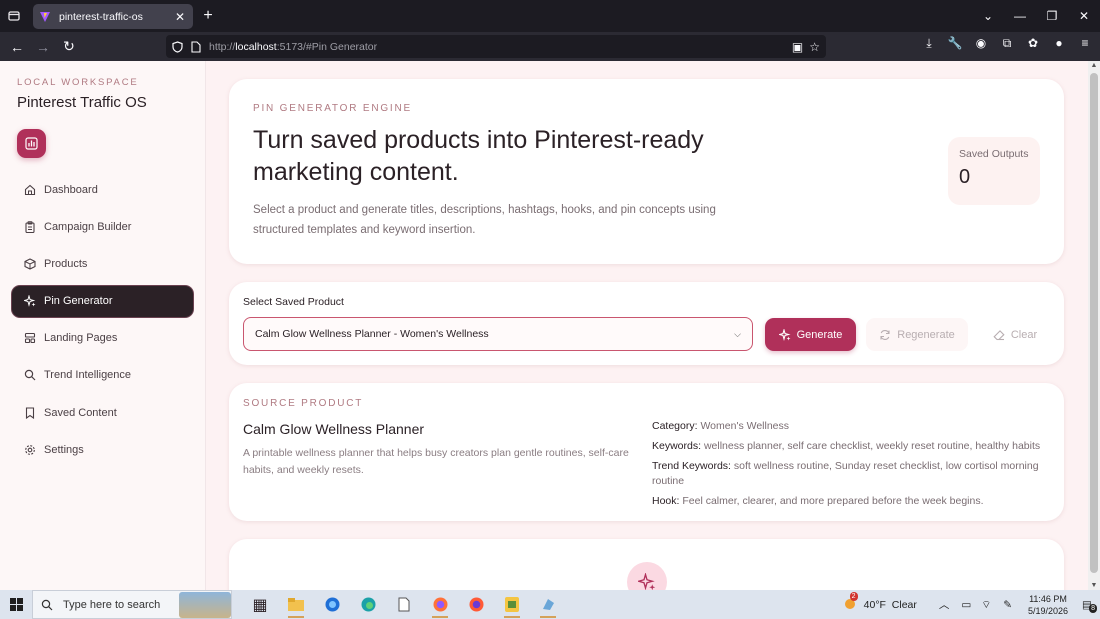 The image size is (1100, 619). I want to click on firefox-icon, so click(440, 604).